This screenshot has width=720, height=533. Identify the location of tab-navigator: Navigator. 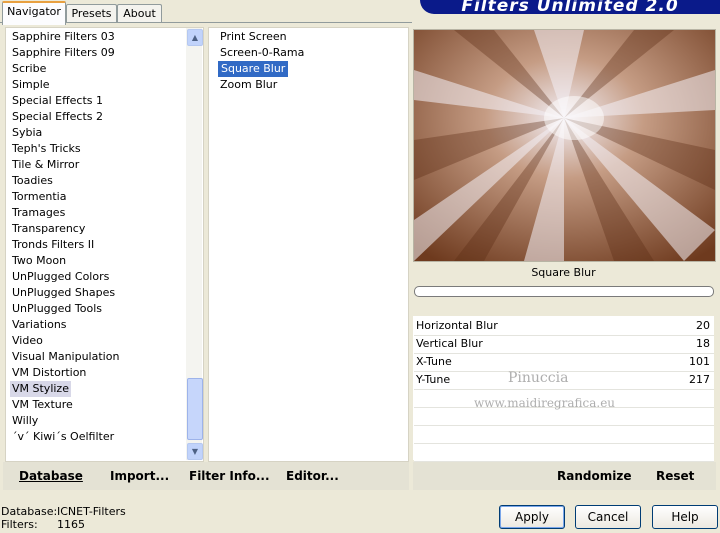
(34, 13).